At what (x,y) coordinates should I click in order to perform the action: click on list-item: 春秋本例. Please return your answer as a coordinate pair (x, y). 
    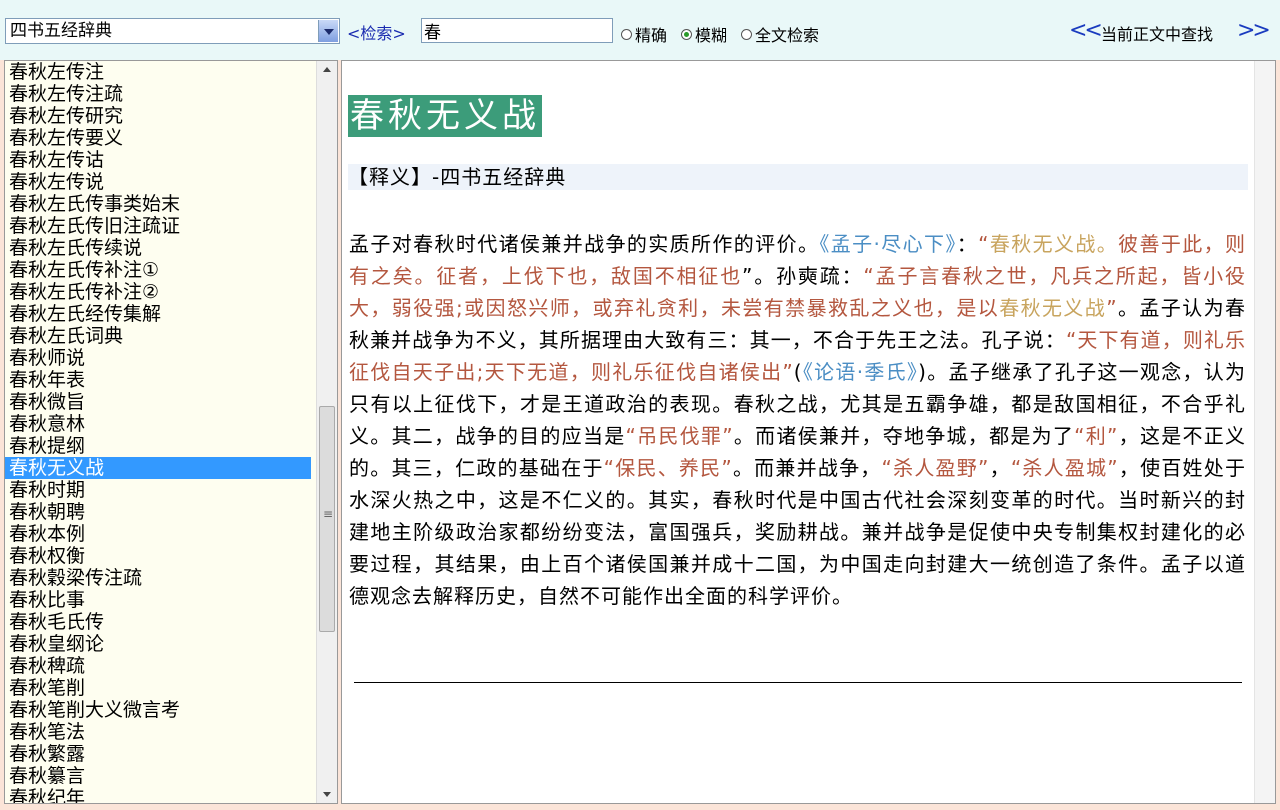
    Looking at the image, I should click on (158, 534).